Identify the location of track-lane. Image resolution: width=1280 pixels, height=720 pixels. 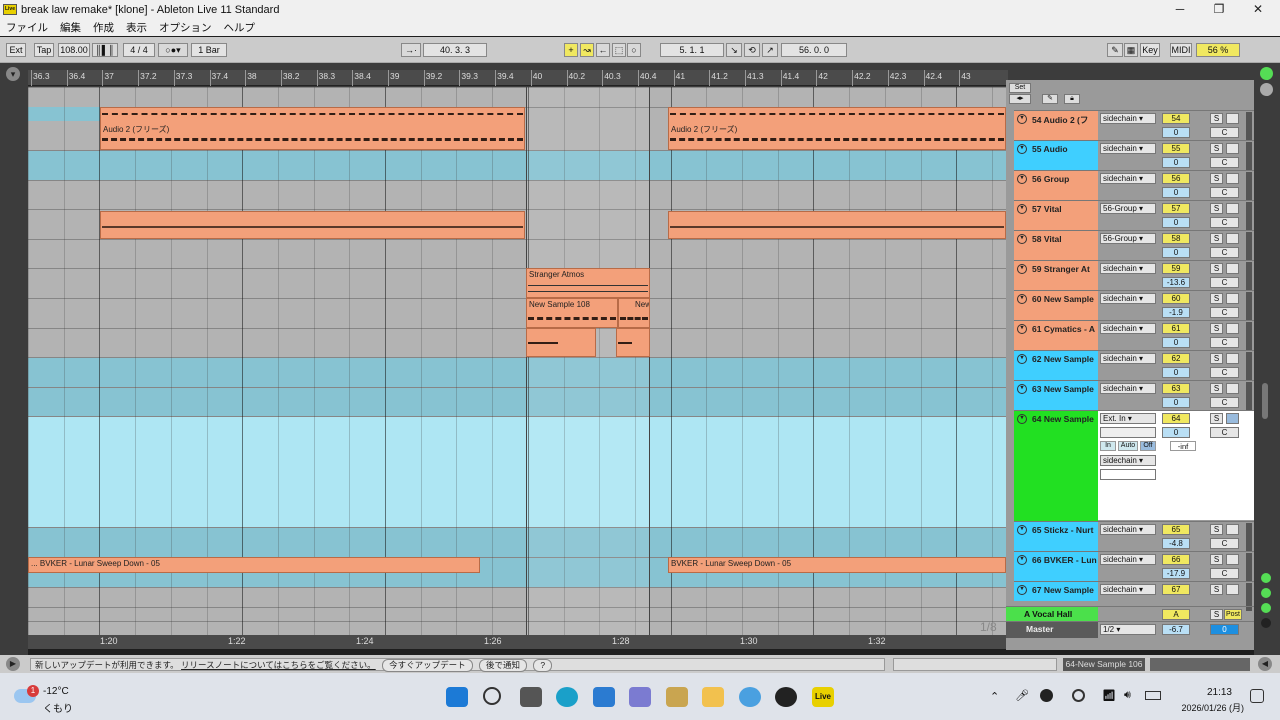
(517, 97).